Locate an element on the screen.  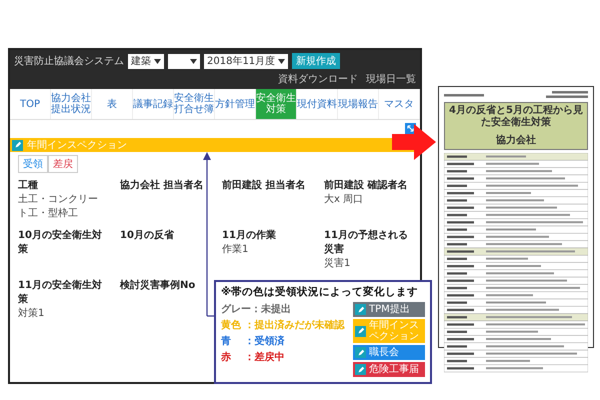
field-label: 検討災害事例No is located at coordinates (158, 285).